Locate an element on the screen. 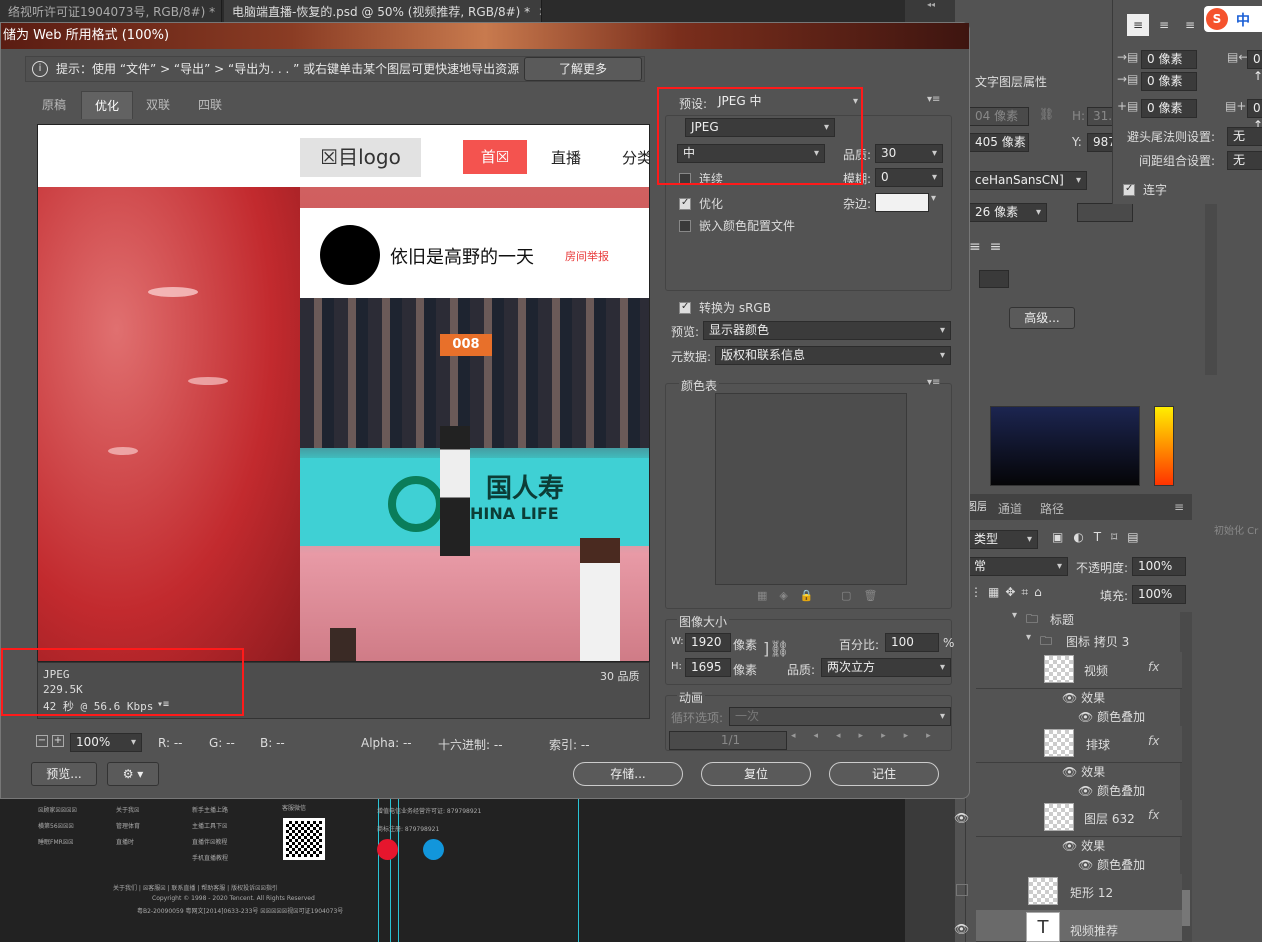 This screenshot has height=942, width=1262. color-field is located at coordinates (1065, 446).